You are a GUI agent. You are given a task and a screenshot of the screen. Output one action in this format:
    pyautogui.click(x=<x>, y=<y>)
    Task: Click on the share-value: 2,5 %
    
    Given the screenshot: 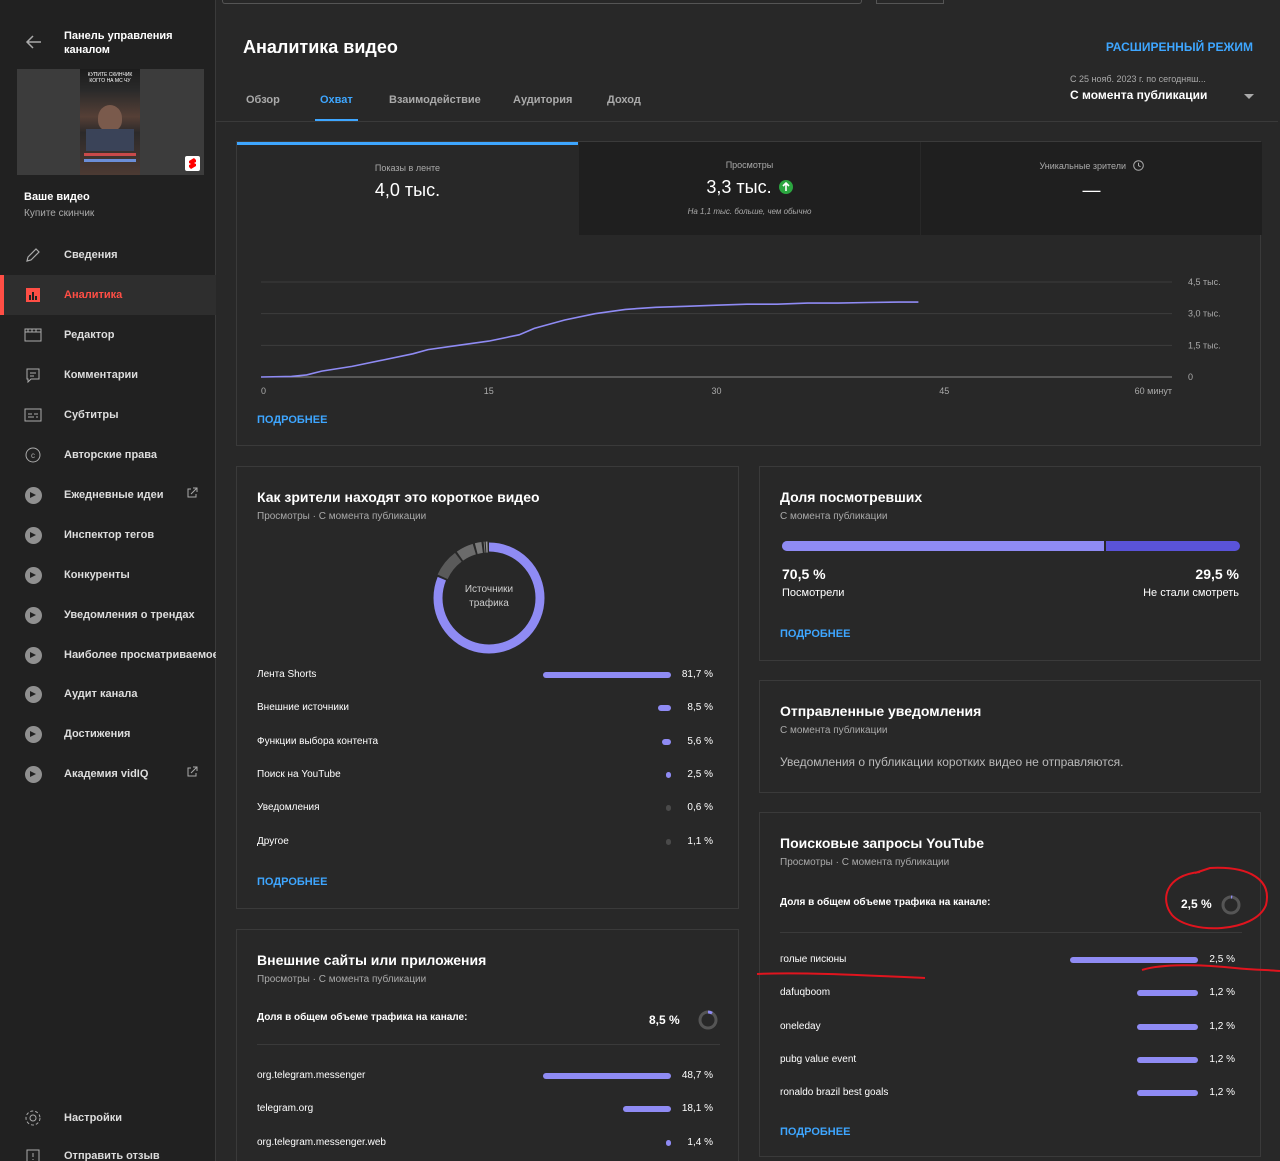 What is the action you would take?
    pyautogui.click(x=1196, y=904)
    